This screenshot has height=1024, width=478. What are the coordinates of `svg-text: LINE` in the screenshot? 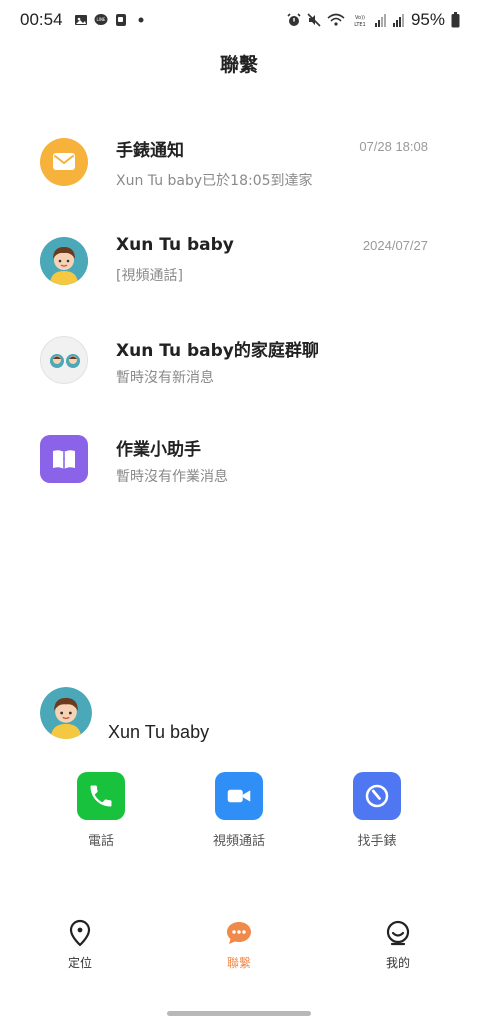 It's located at (101, 19).